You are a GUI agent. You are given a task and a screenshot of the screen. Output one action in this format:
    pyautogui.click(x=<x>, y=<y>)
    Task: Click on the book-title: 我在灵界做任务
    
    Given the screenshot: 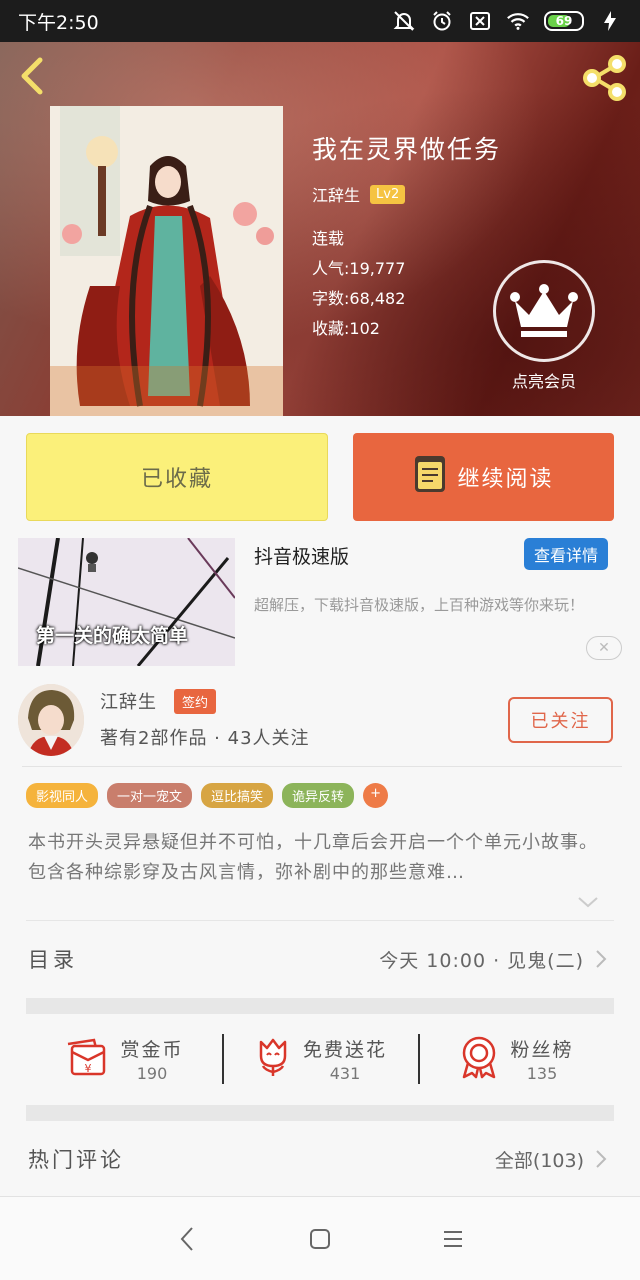 What is the action you would take?
    pyautogui.click(x=407, y=149)
    